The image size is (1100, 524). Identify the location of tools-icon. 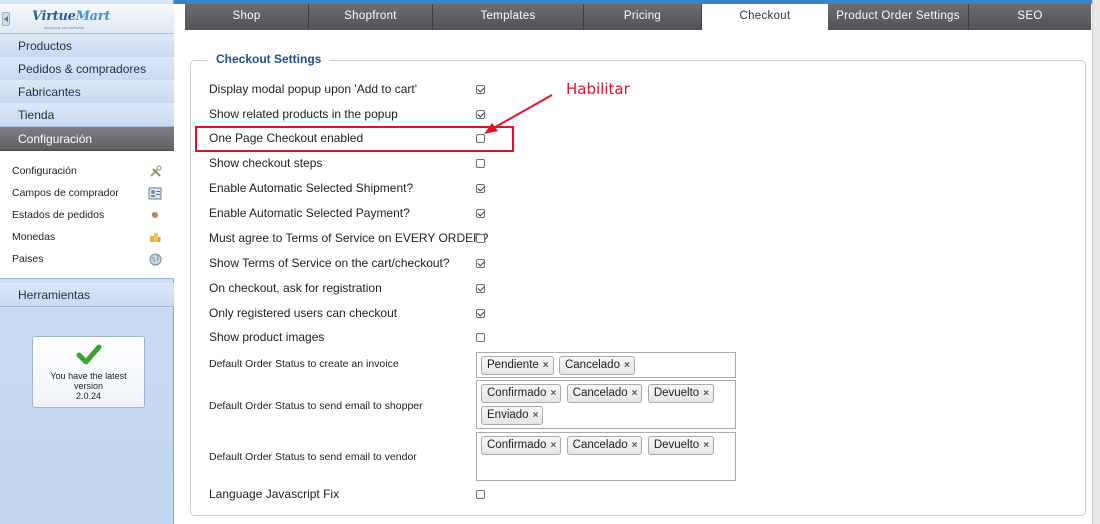
(155, 171).